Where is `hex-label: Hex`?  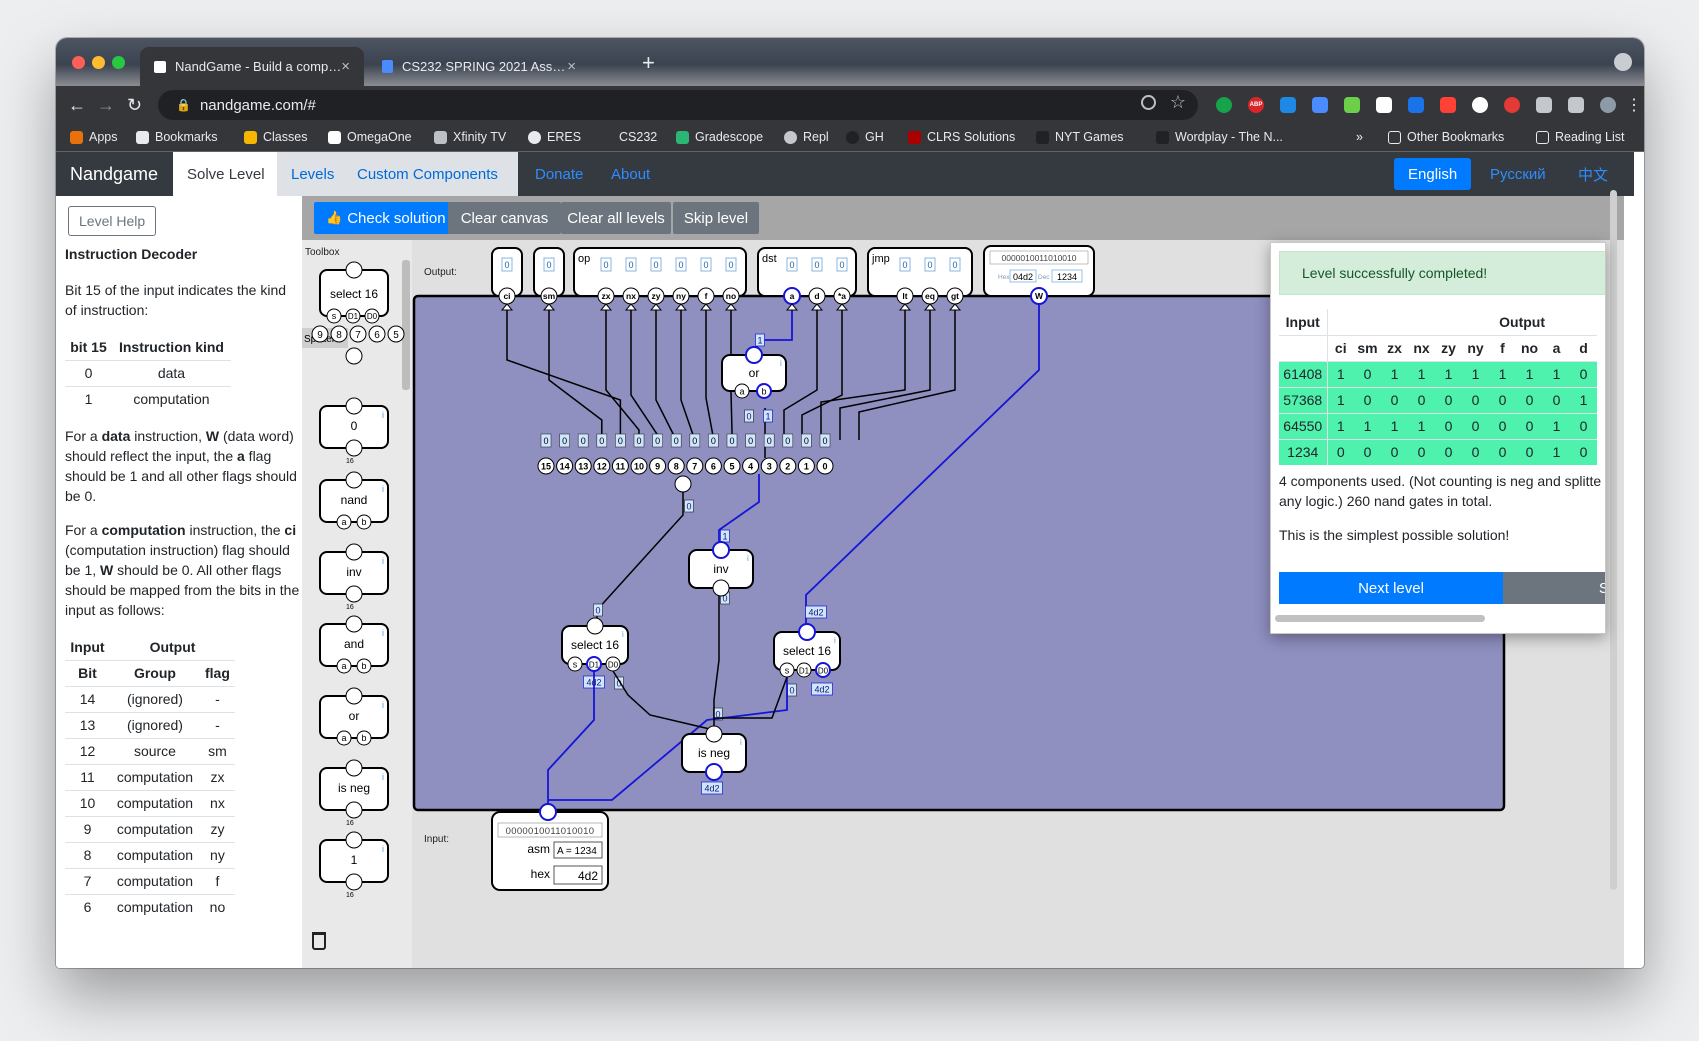
hex-label: Hex is located at coordinates (1004, 277).